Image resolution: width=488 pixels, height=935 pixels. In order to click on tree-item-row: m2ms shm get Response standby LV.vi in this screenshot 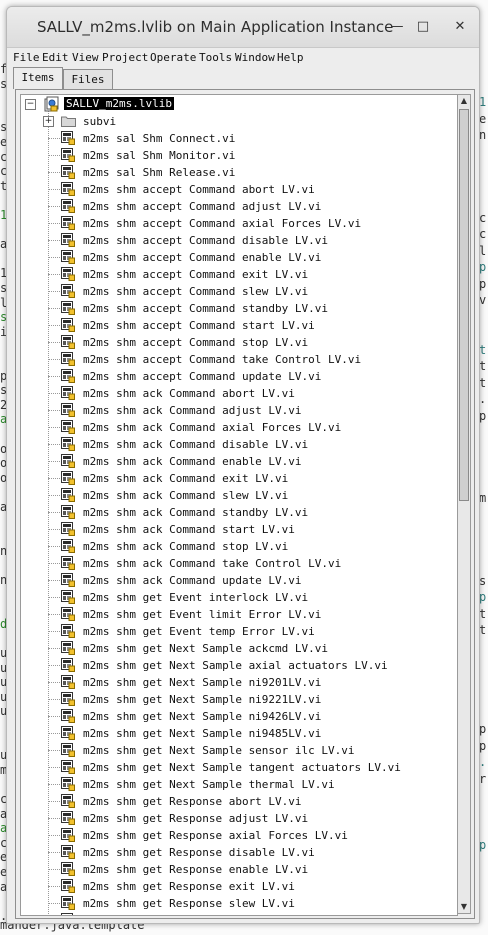, I will do `click(239, 913)`.